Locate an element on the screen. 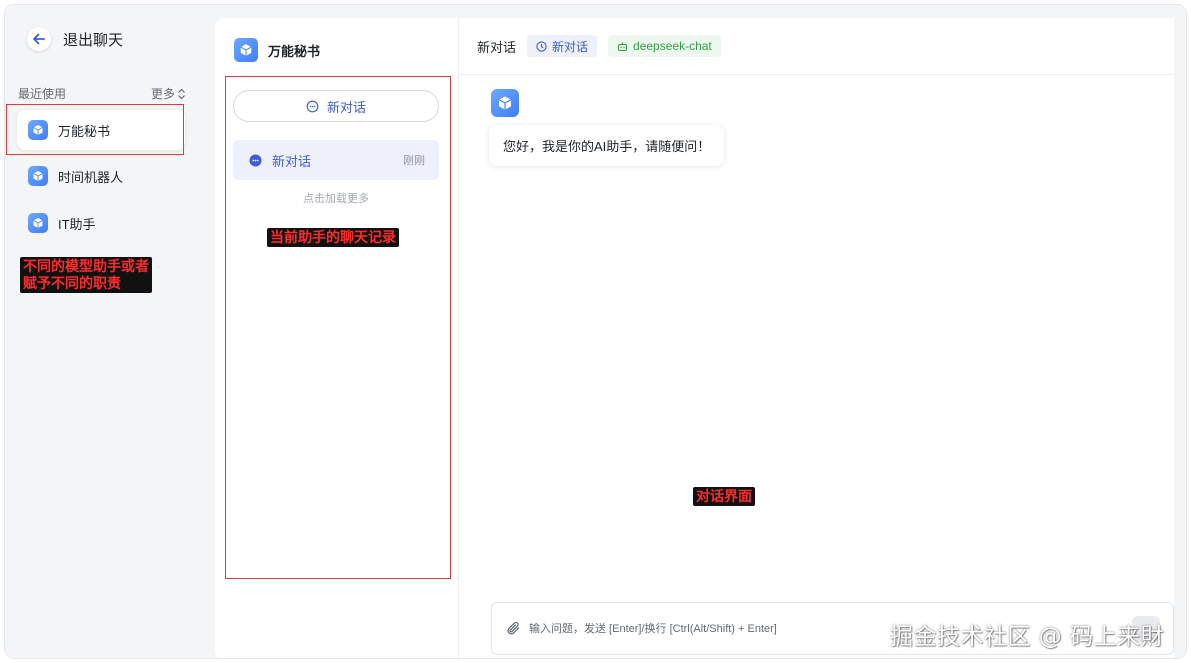 The width and height of the screenshot is (1191, 663). annotation-chat-note: 对话界面 is located at coordinates (724, 496).